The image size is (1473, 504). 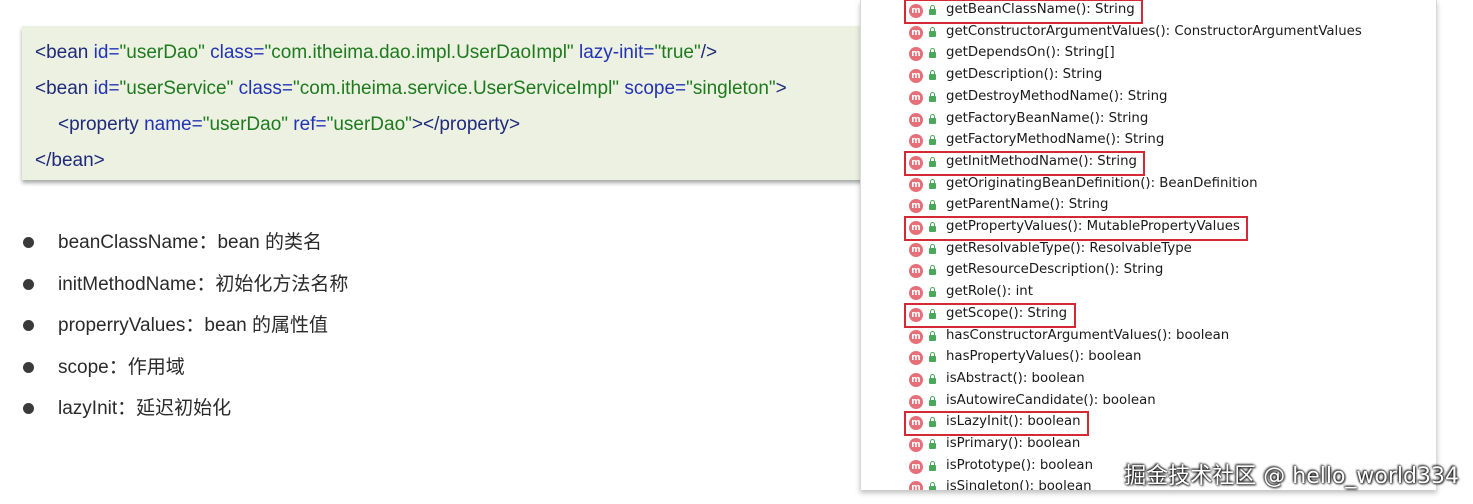 I want to click on method-row: m getBeanClassName(): String, so click(x=1148, y=12).